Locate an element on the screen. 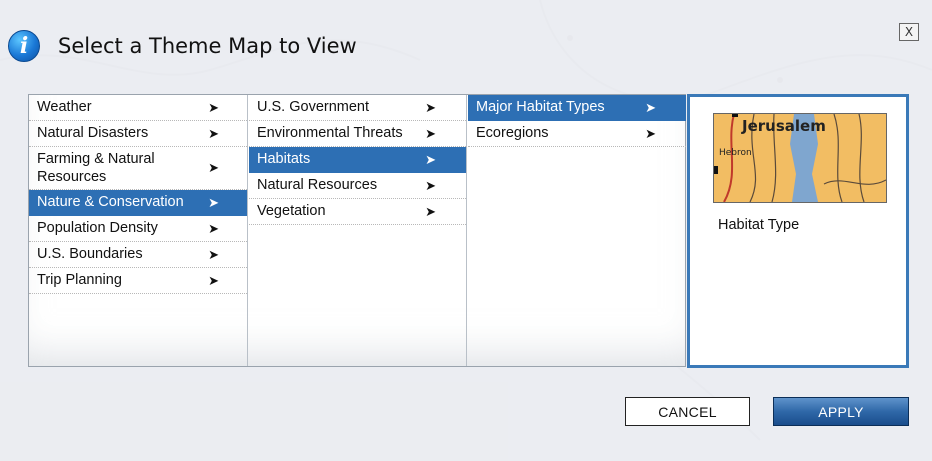 This screenshot has height=461, width=932. menu-item-natural-disasters: Natural Disasters ➤ is located at coordinates (138, 134).